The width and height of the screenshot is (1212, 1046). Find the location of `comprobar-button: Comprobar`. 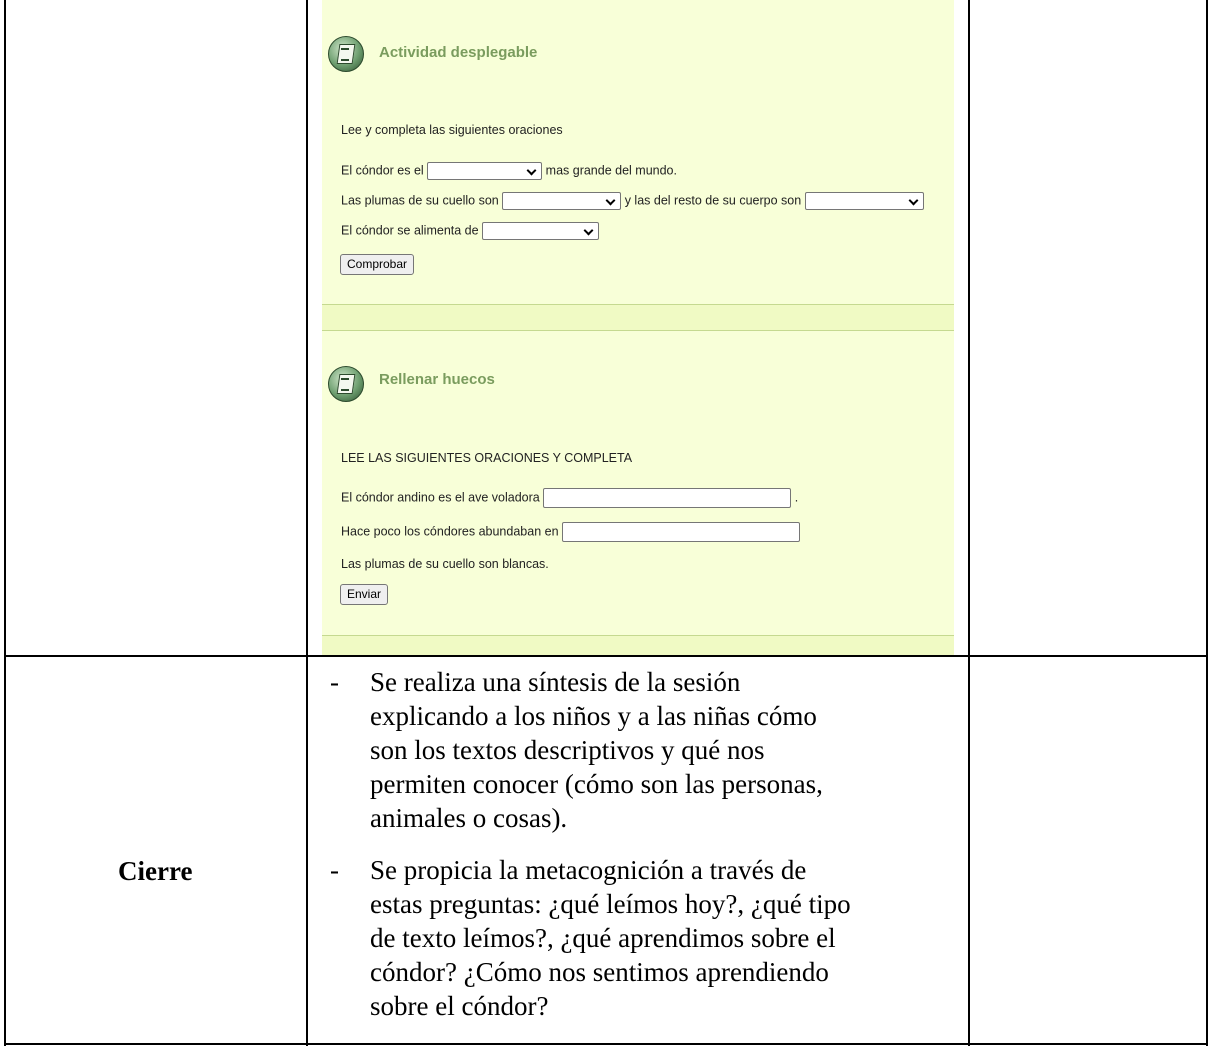

comprobar-button: Comprobar is located at coordinates (377, 264).